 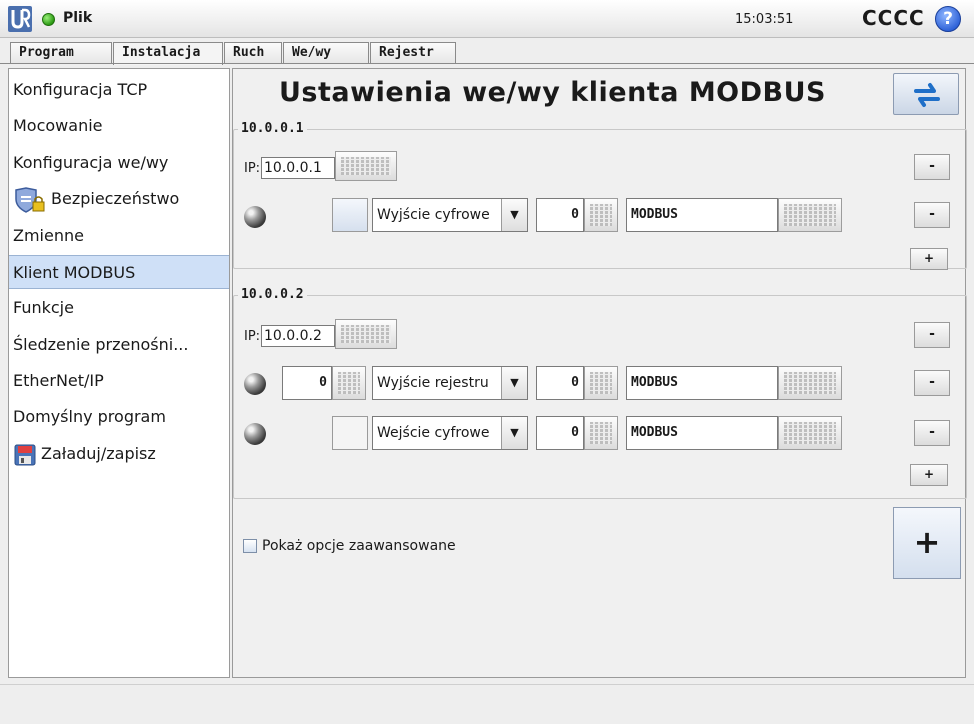 What do you see at coordinates (487, 53) in the screenshot?
I see `tab-bar: Program Instalacja Ruch We/wy Rejestr` at bounding box center [487, 53].